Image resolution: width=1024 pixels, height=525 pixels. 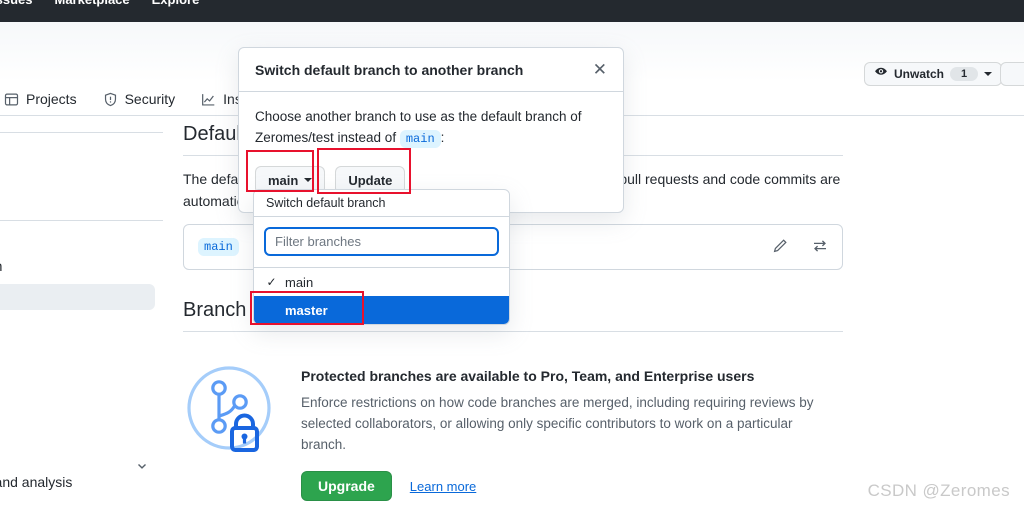 What do you see at coordinates (11, 99) in the screenshot?
I see `projects-icon` at bounding box center [11, 99].